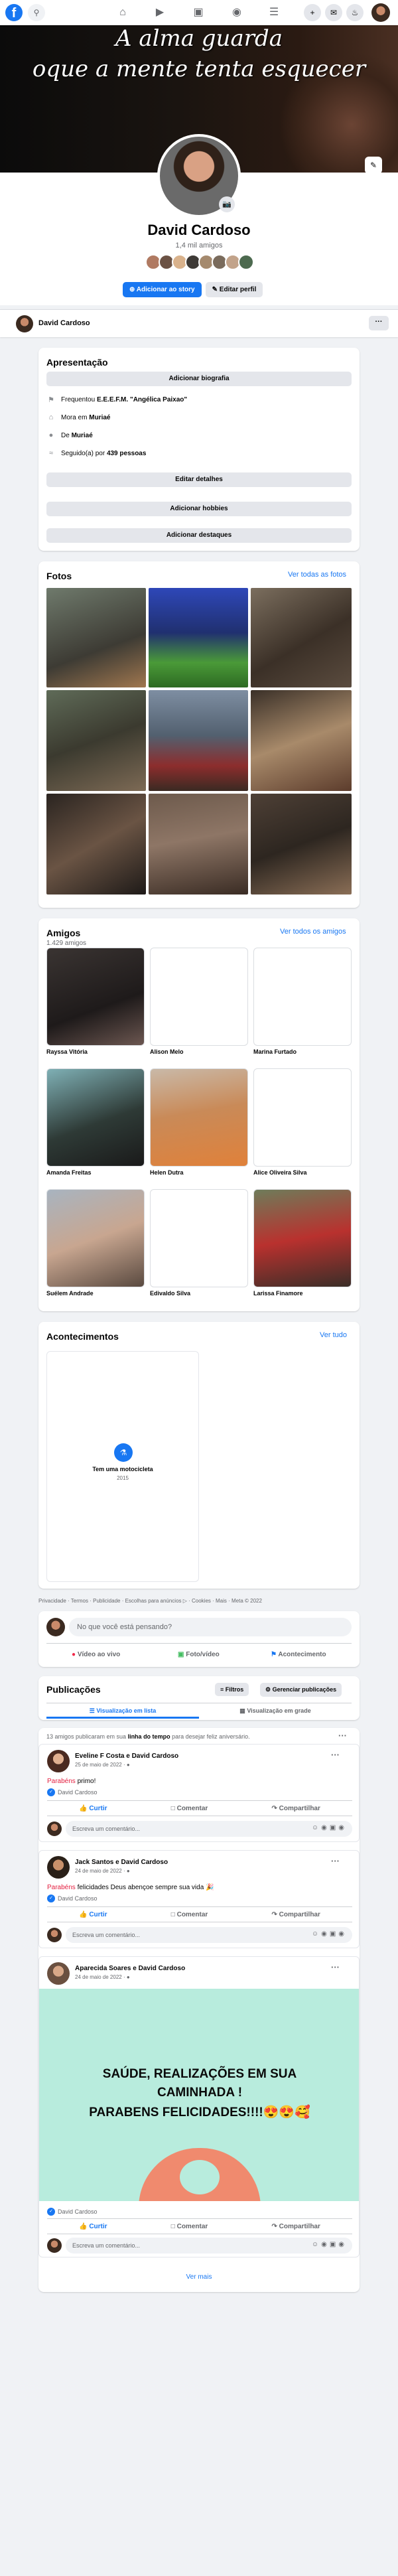 The image size is (398, 2576). Describe the element at coordinates (121, 1863) in the screenshot. I see `post-author: Jack Santos e David Cardoso` at that location.